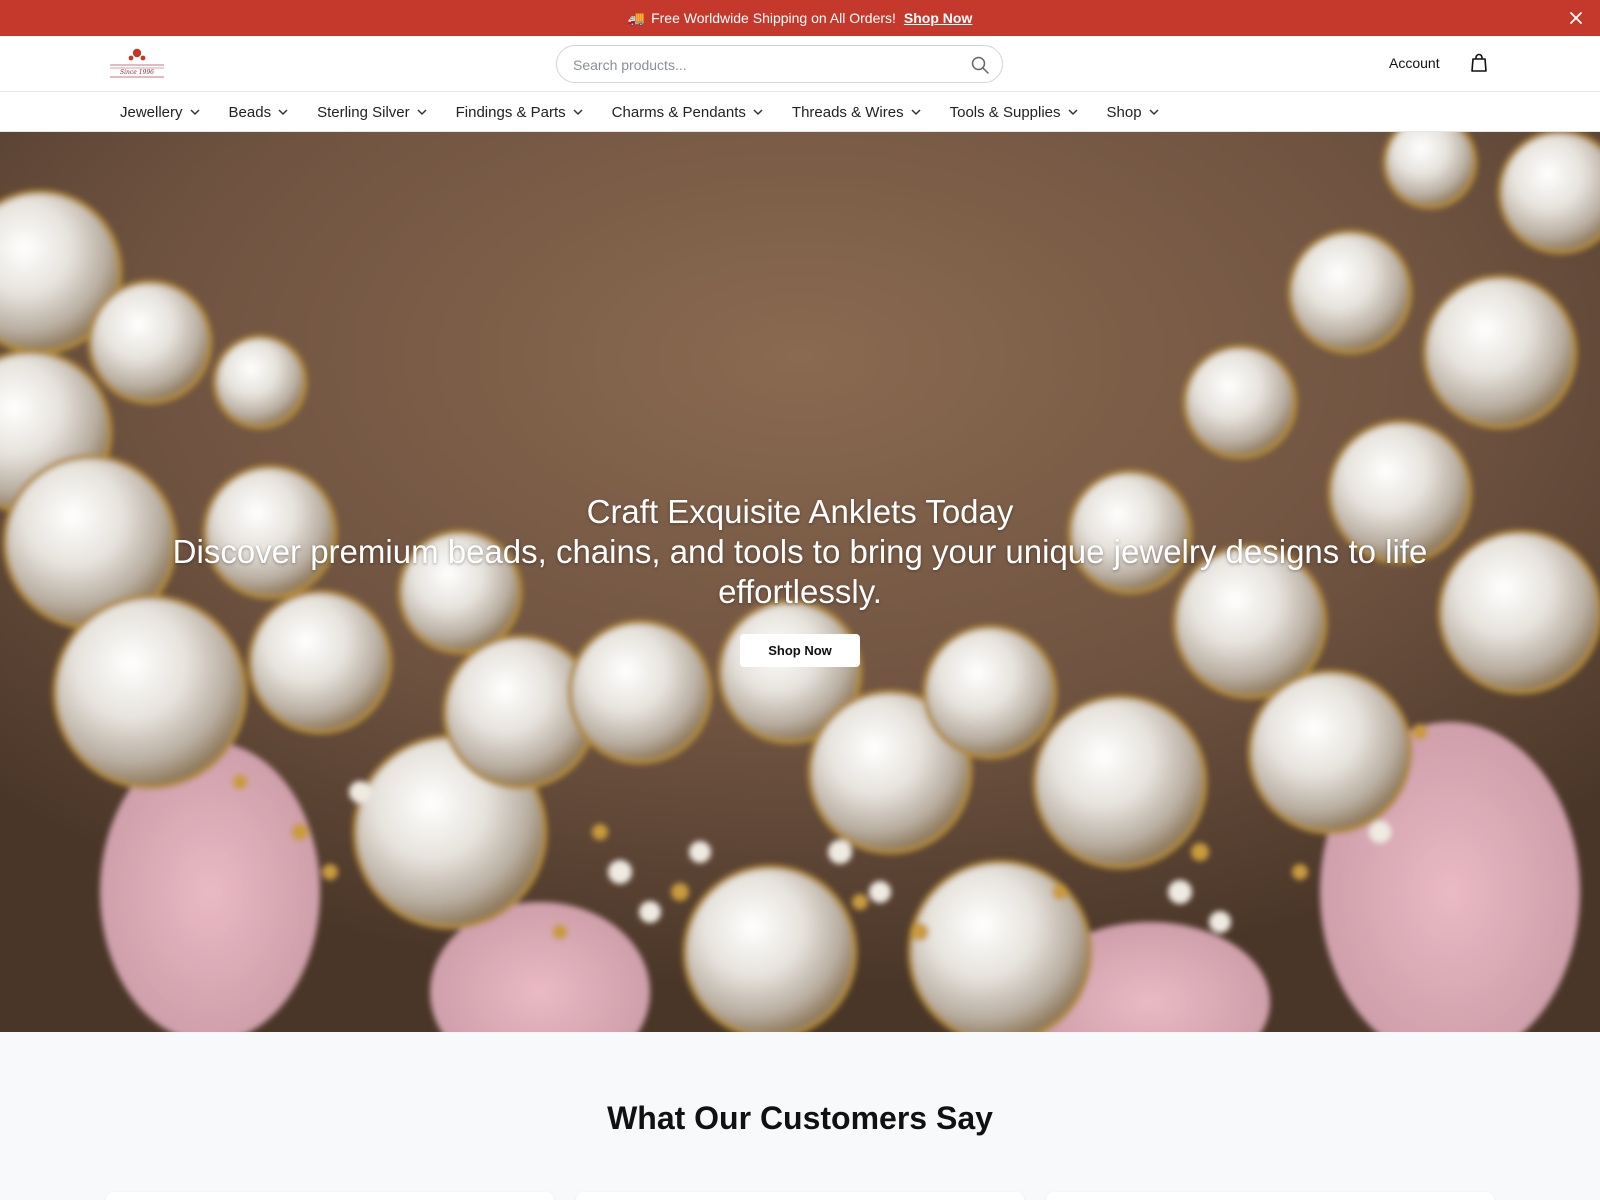 The height and width of the screenshot is (1200, 1600). What do you see at coordinates (938, 18) in the screenshot?
I see `announcement-shop-now-link: Shop Now` at bounding box center [938, 18].